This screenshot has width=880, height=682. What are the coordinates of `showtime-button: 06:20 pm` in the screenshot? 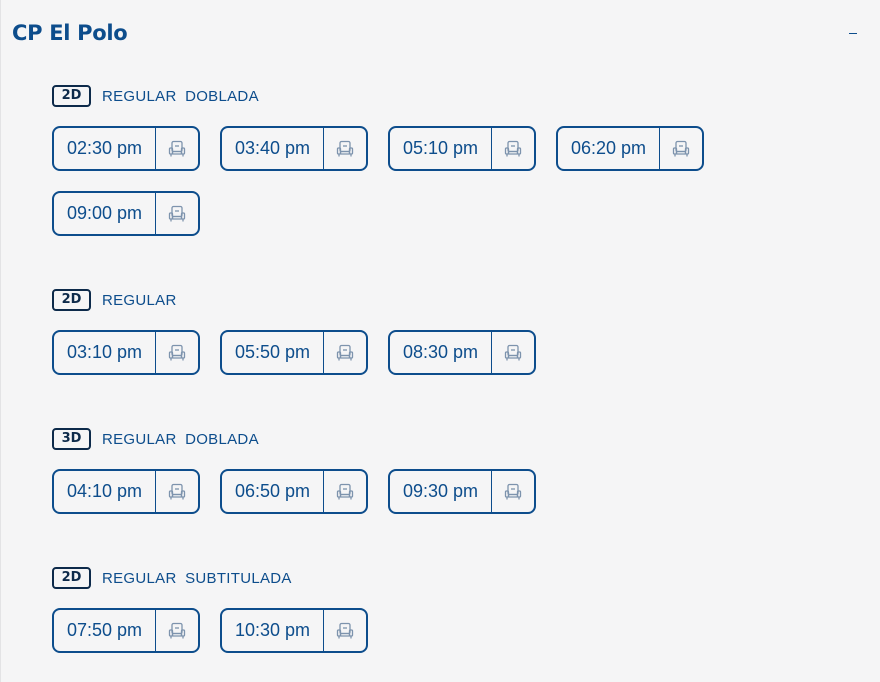 It's located at (630, 148).